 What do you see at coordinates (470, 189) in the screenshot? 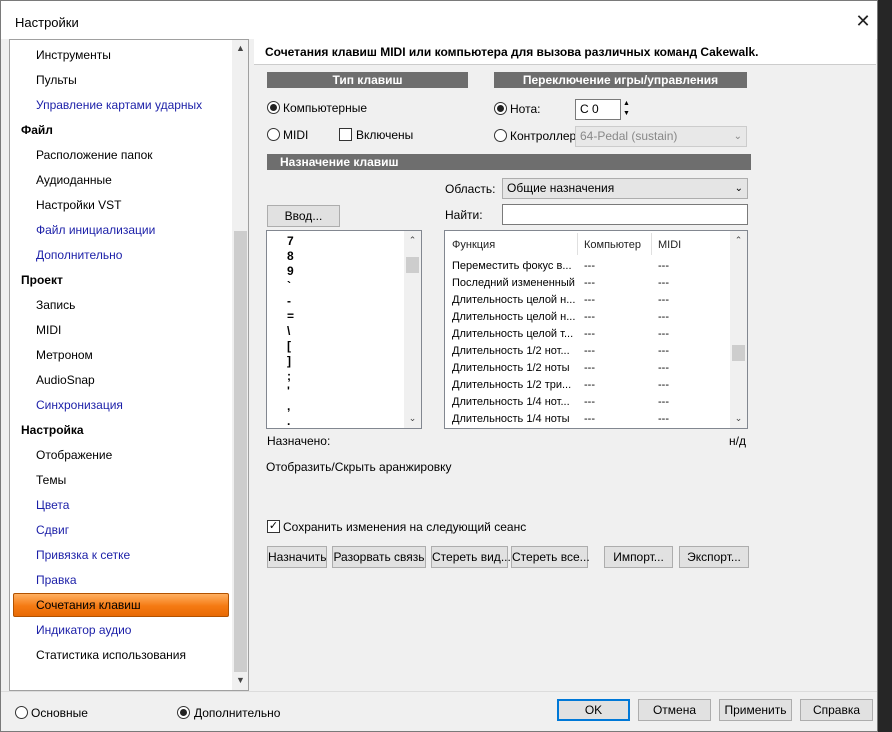
I see `area-label: Область:` at bounding box center [470, 189].